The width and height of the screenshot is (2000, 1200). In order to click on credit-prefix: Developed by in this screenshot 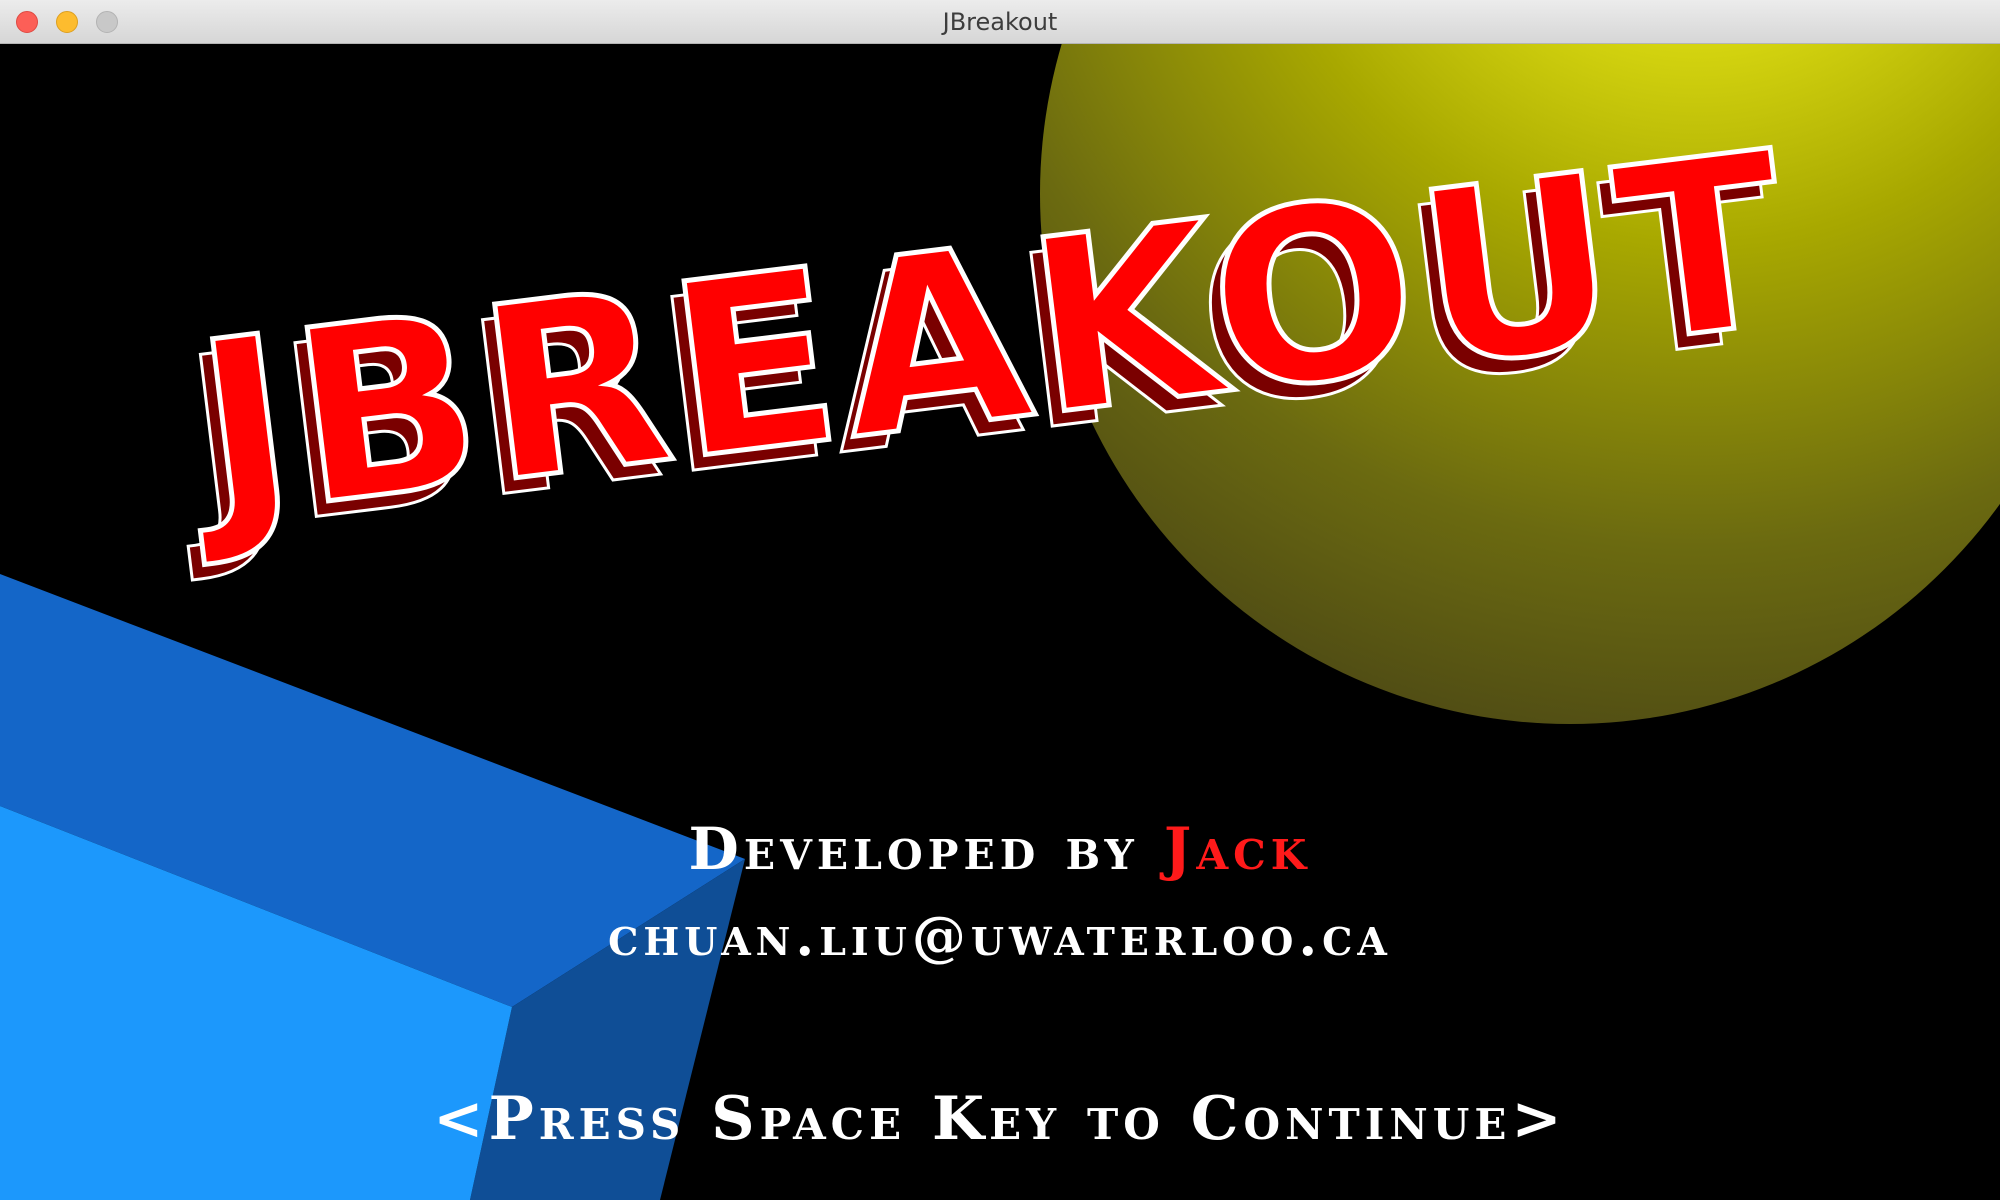, I will do `click(913, 849)`.